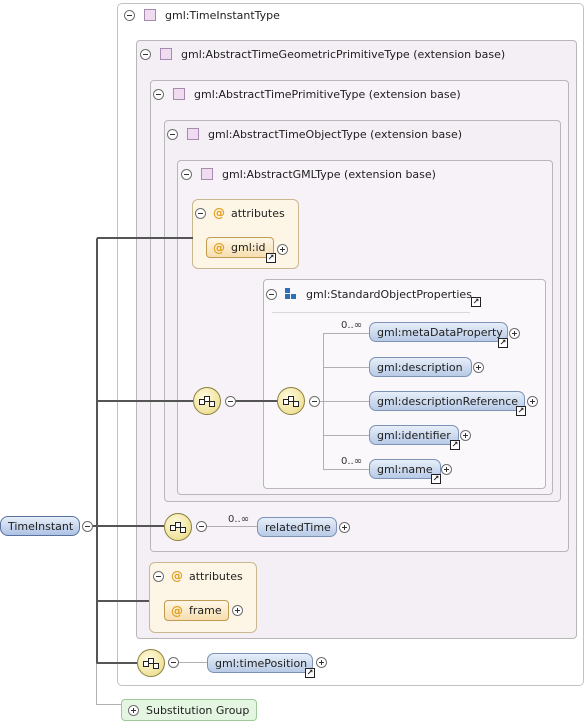 This screenshot has width=587, height=728. I want to click on group-title: gml:TimeInstantType, so click(222, 15).